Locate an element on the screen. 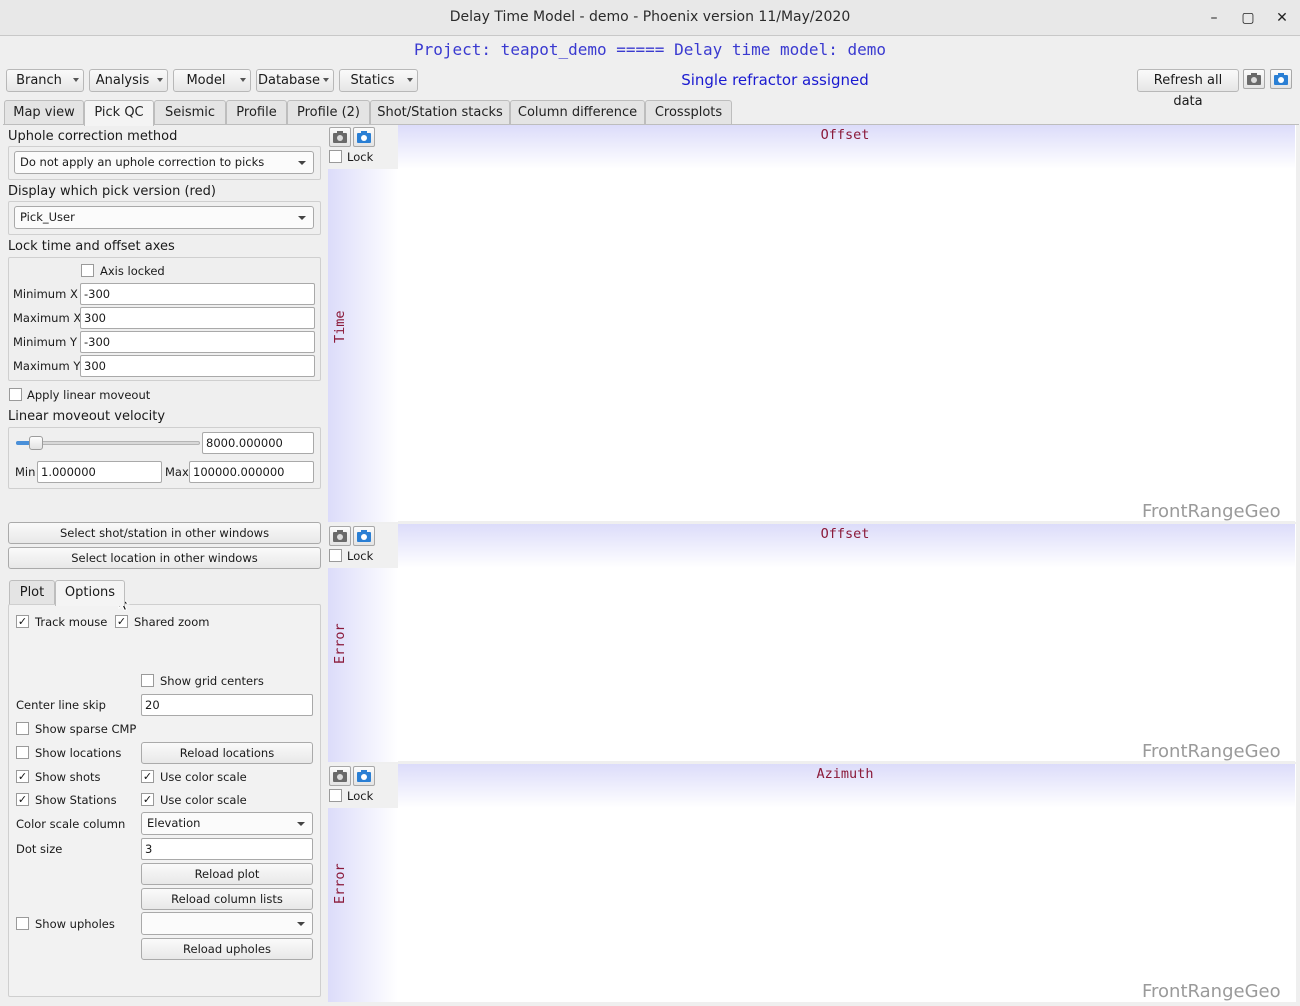 This screenshot has width=1300, height=1006. show-upholes-checkbox is located at coordinates (22, 923).